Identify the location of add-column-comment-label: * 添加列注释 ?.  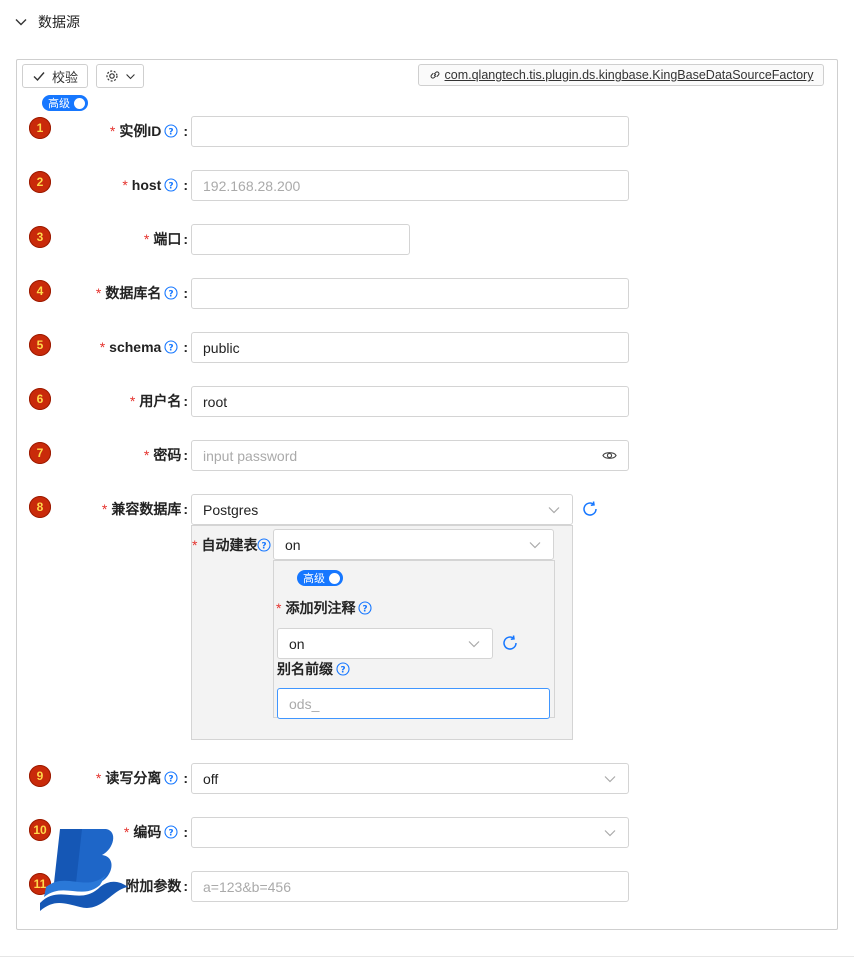
(376, 608).